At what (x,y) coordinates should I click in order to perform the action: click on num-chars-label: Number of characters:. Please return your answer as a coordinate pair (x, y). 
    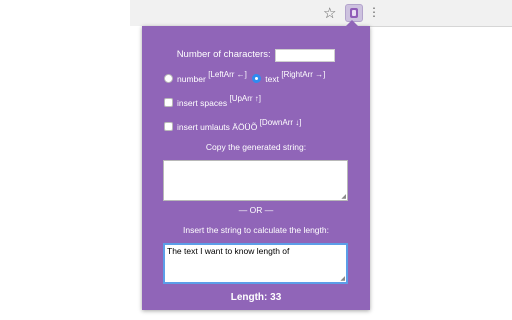
    Looking at the image, I should click on (223, 54).